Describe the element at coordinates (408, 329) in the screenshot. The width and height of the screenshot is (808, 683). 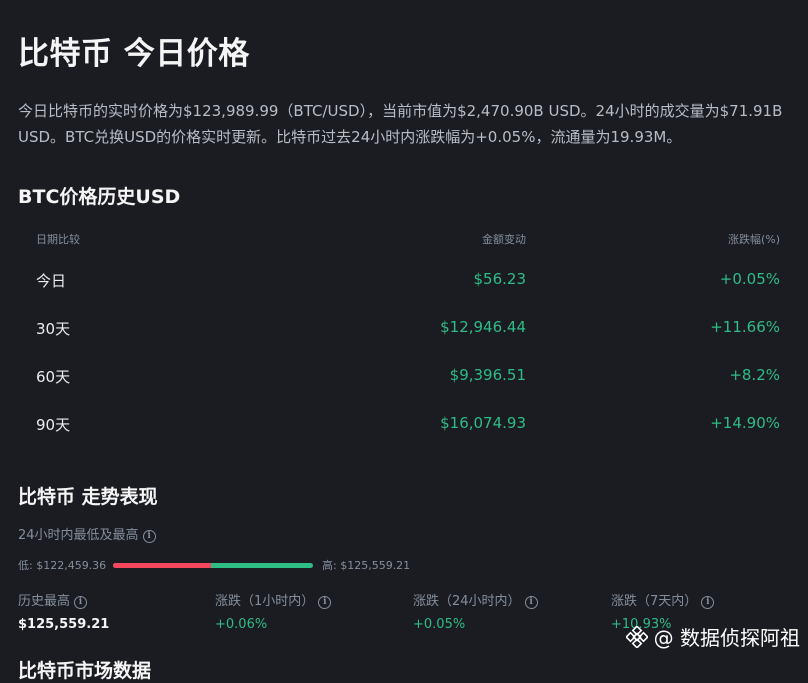
I see `table-row: 30天 $12,946.44 +11.66%` at that location.